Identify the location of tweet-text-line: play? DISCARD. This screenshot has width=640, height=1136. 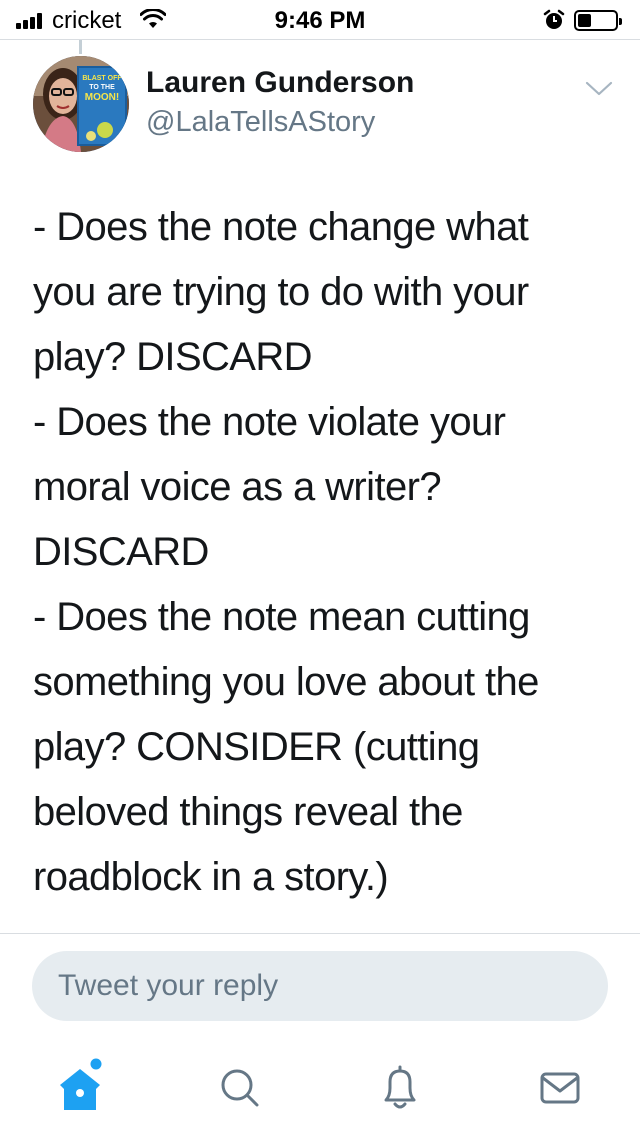
(173, 357).